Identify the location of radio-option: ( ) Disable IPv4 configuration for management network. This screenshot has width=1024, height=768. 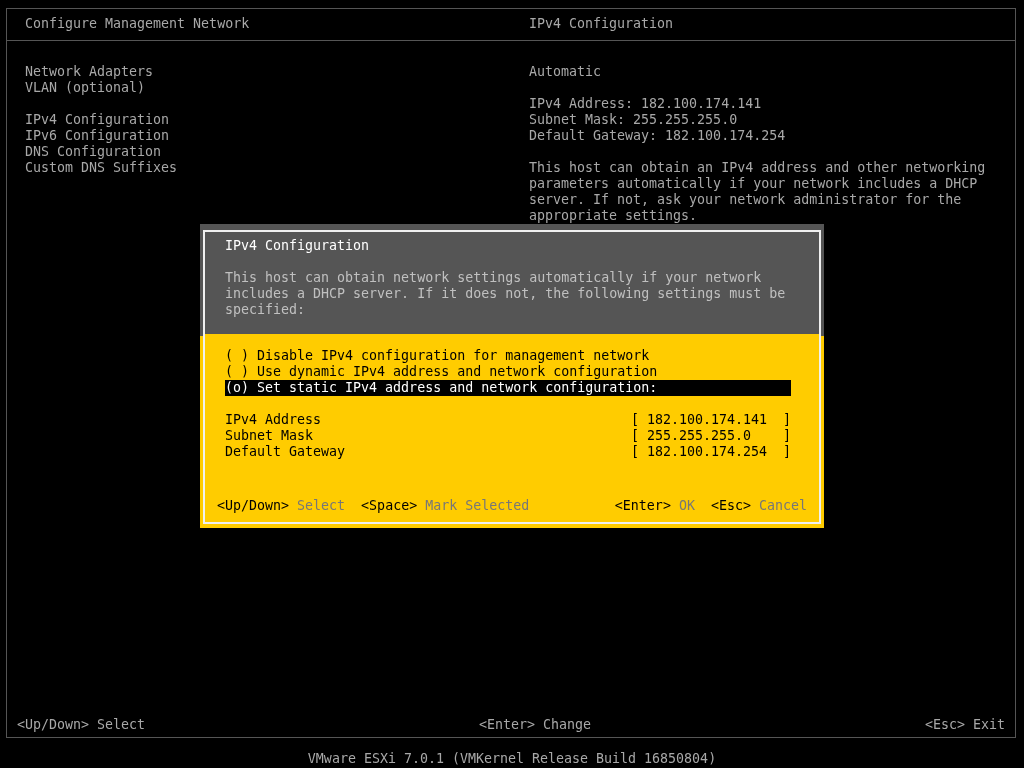
(508, 356).